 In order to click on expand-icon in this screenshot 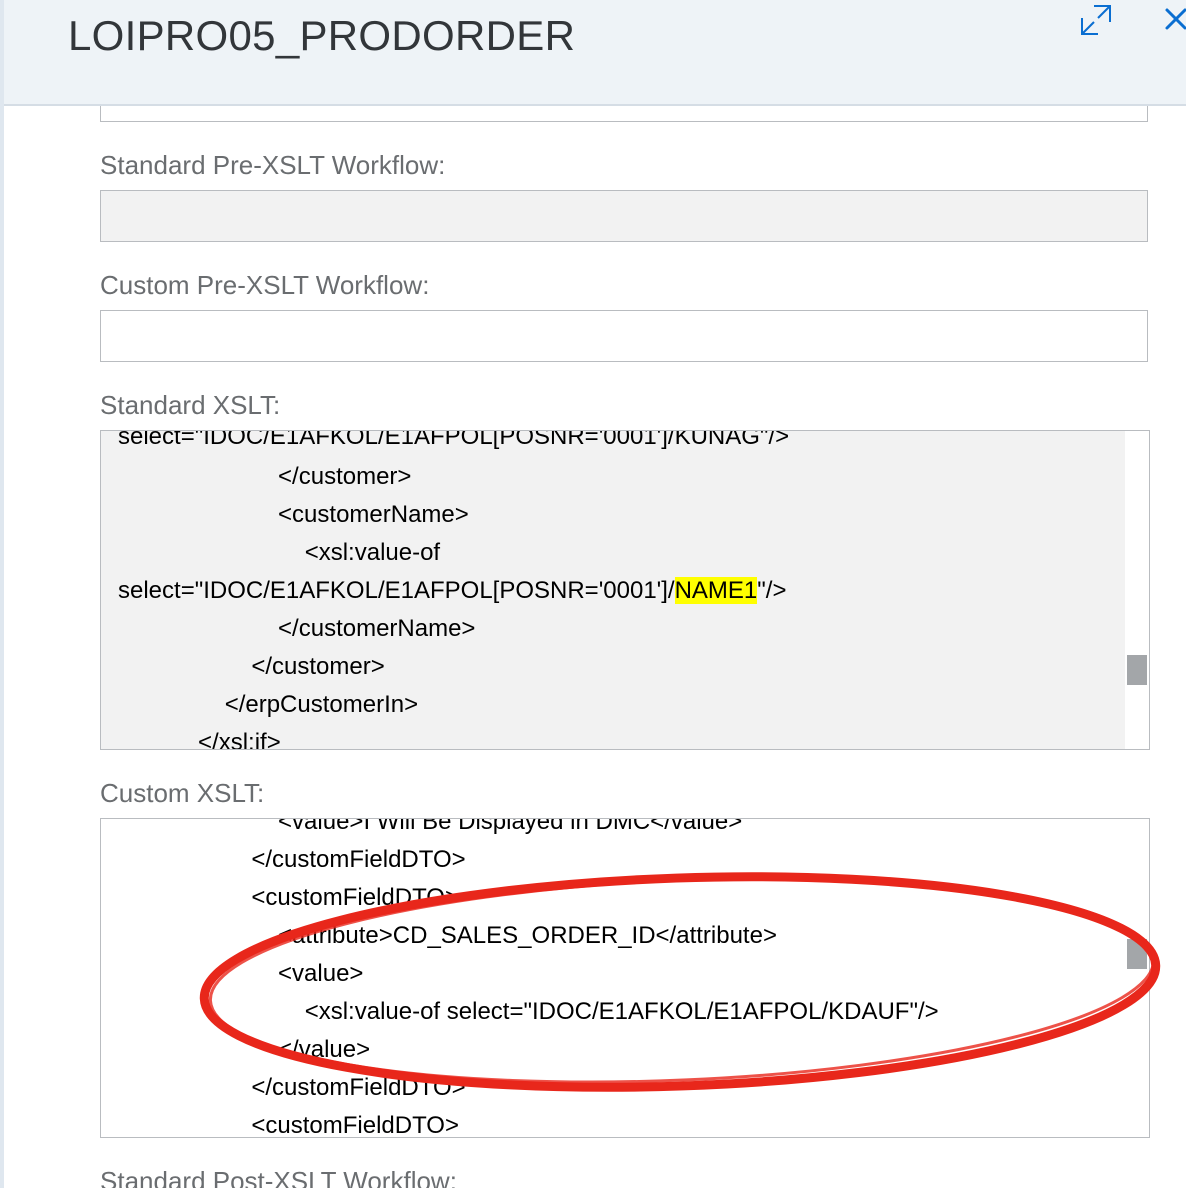, I will do `click(1096, 20)`.